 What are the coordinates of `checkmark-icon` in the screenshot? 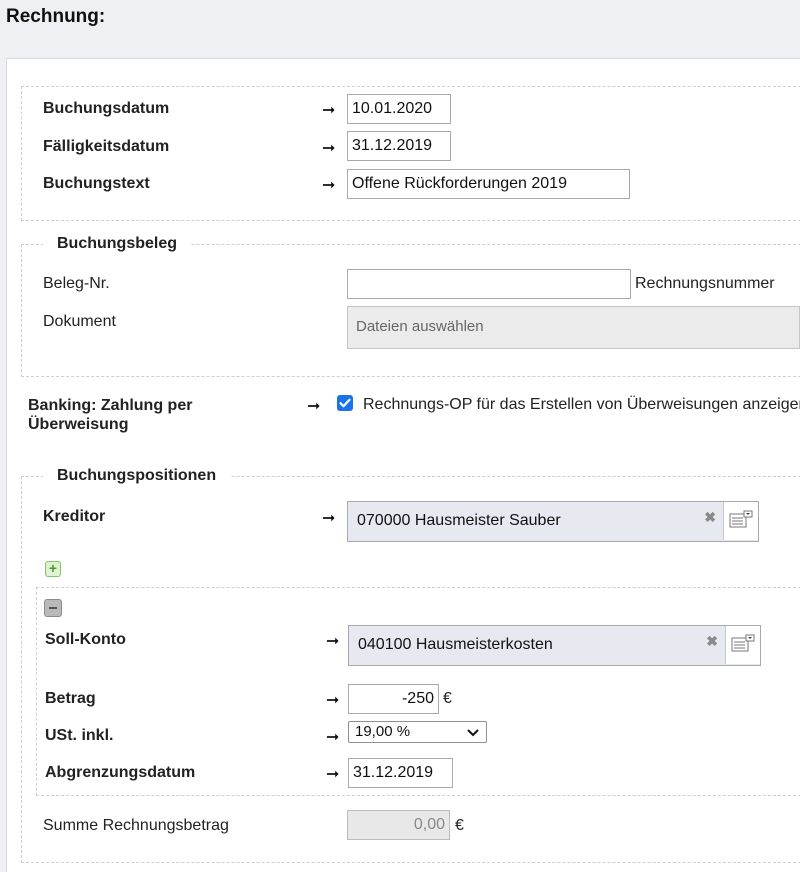 It's located at (345, 403).